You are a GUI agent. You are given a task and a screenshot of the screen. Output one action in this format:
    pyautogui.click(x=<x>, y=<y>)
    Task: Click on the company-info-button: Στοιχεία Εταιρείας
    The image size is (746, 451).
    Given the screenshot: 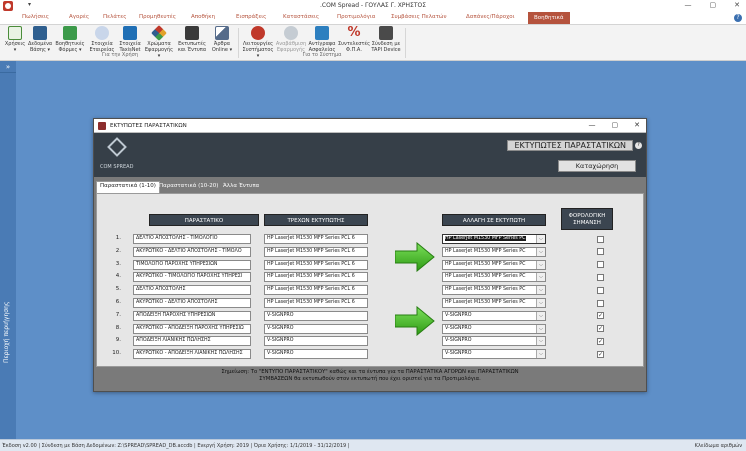 What is the action you would take?
    pyautogui.click(x=102, y=39)
    